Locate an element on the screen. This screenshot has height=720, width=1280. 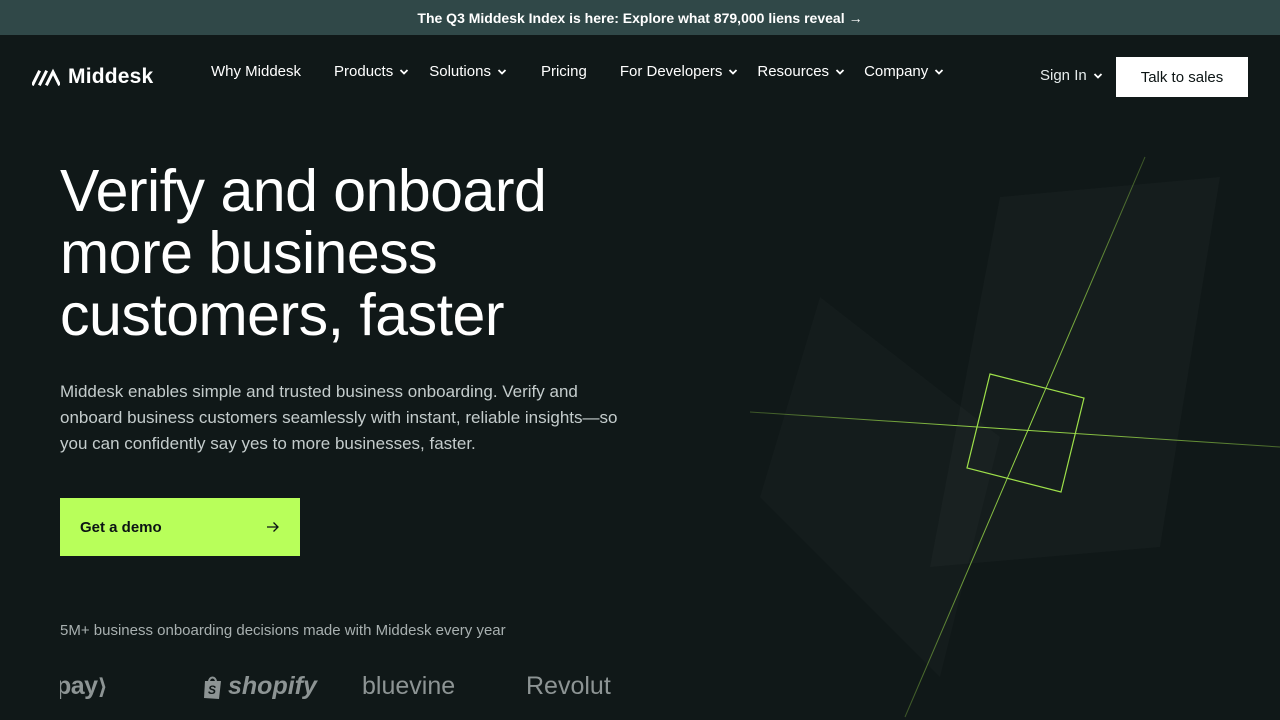
customer-logos: pay⟩ S shopify bluevine Revolut is located at coordinates (345, 688).